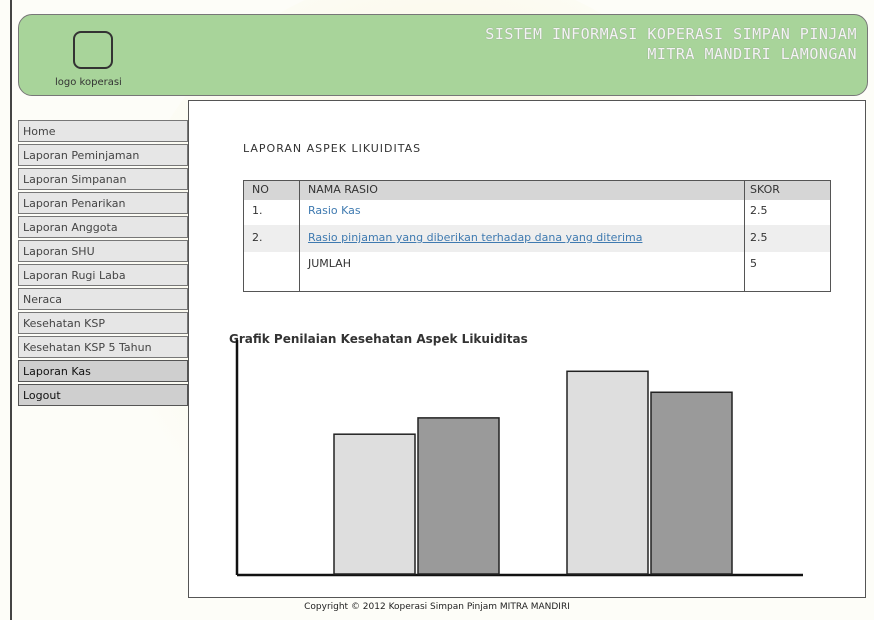 This screenshot has width=874, height=620. What do you see at coordinates (103, 179) in the screenshot?
I see `sidebar-item-laporan-simpanan: Laporan Simpanan` at bounding box center [103, 179].